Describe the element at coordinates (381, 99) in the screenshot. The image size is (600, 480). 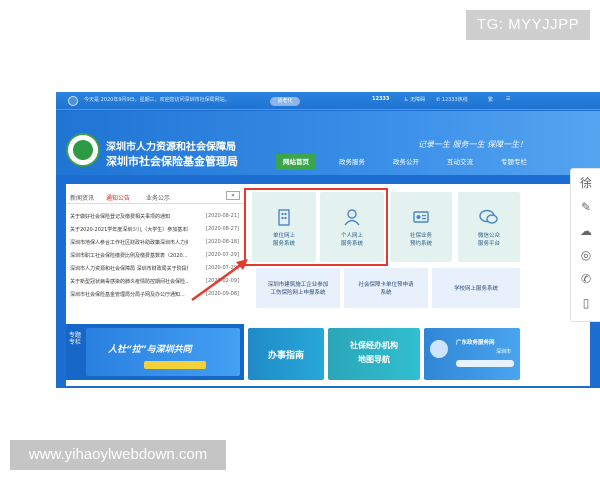
I see `logo-mark: 12333` at that location.